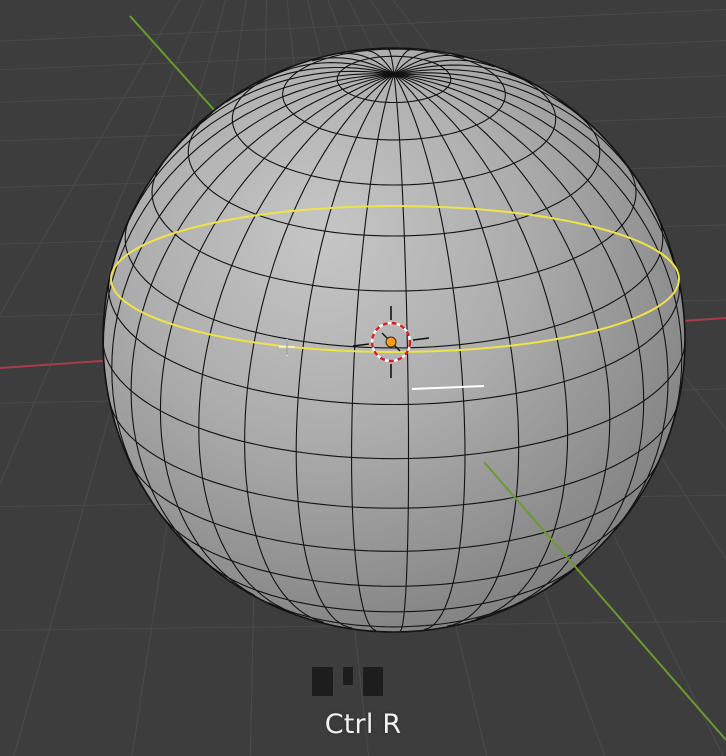 The image size is (726, 756). What do you see at coordinates (363, 724) in the screenshot?
I see `shortcut-label: Ctrl R` at bounding box center [363, 724].